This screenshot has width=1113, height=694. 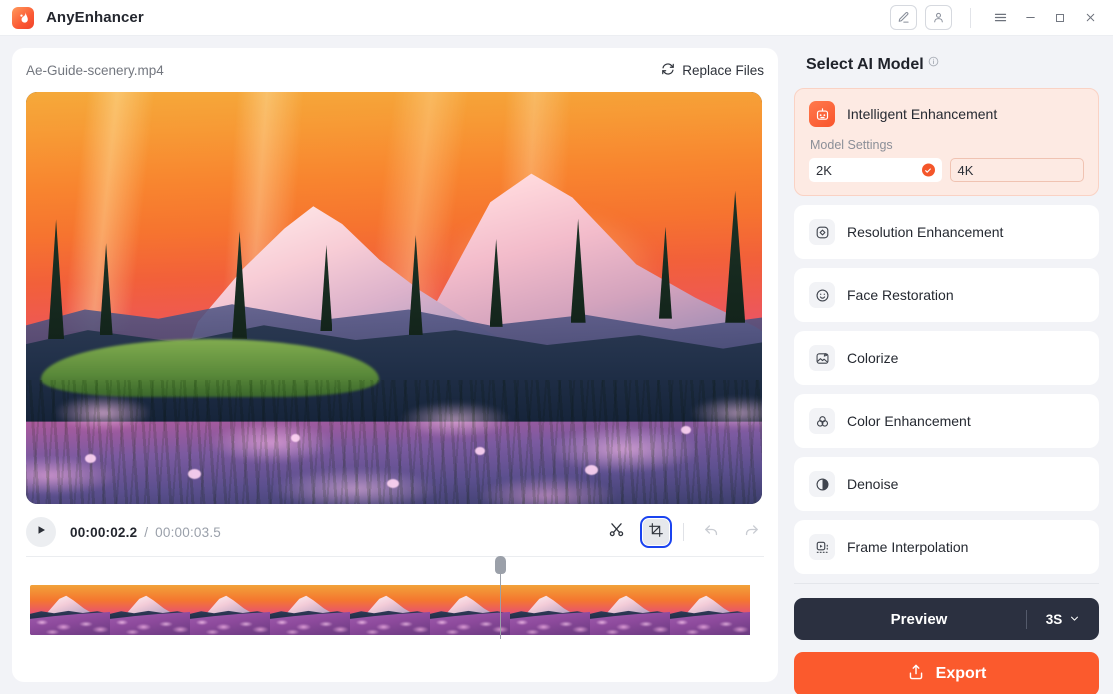 I want to click on info-circle-icon, so click(x=933, y=63).